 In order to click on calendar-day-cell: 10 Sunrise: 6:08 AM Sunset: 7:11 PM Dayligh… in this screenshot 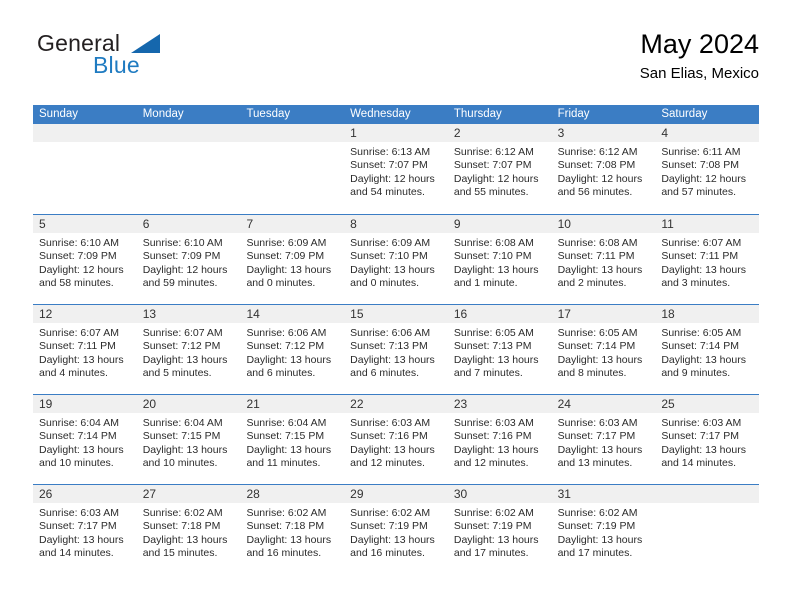, I will do `click(603, 259)`.